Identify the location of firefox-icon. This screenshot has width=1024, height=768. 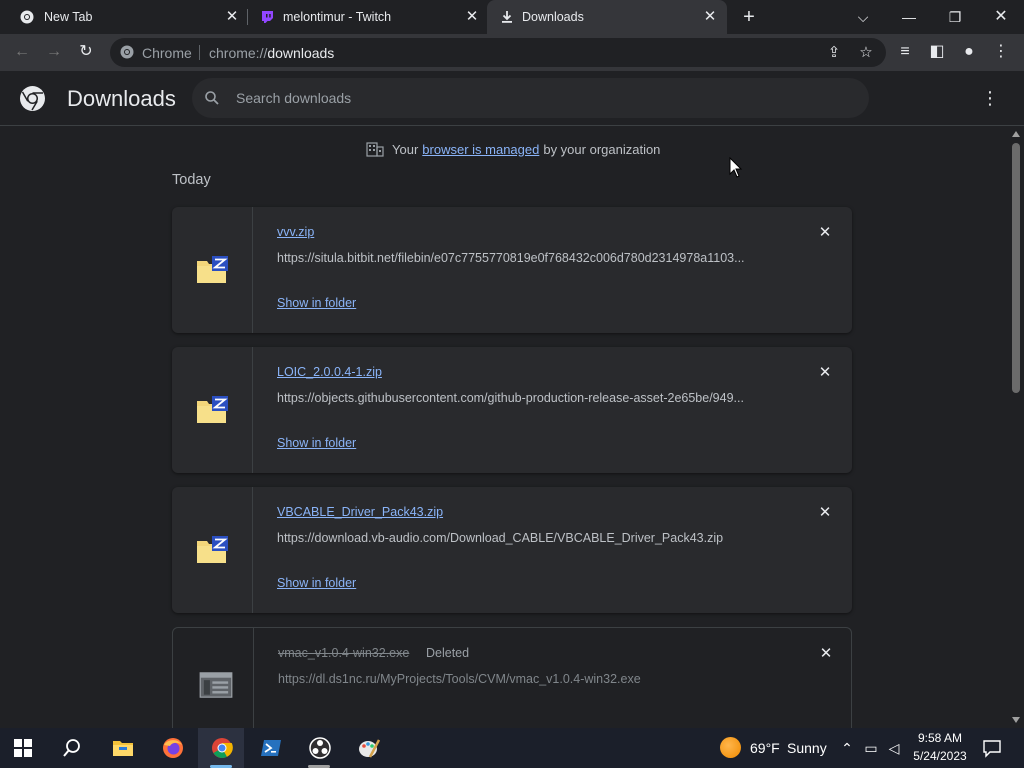
(173, 748).